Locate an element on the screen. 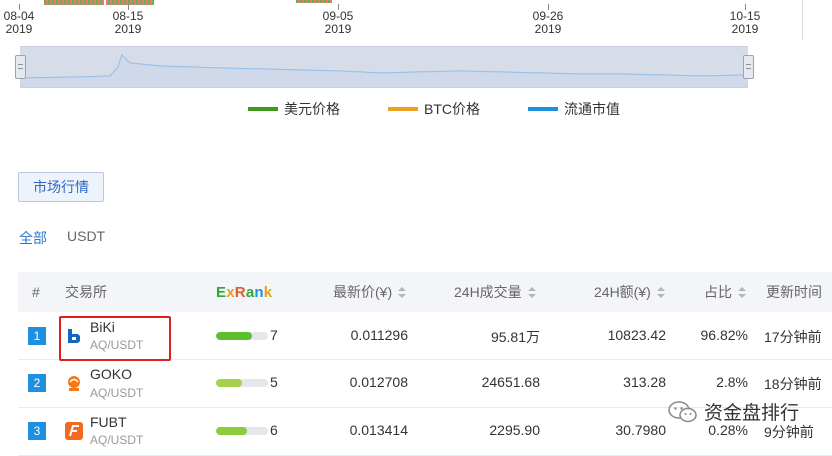 The image size is (832, 456). wechat-icon is located at coordinates (682, 411).